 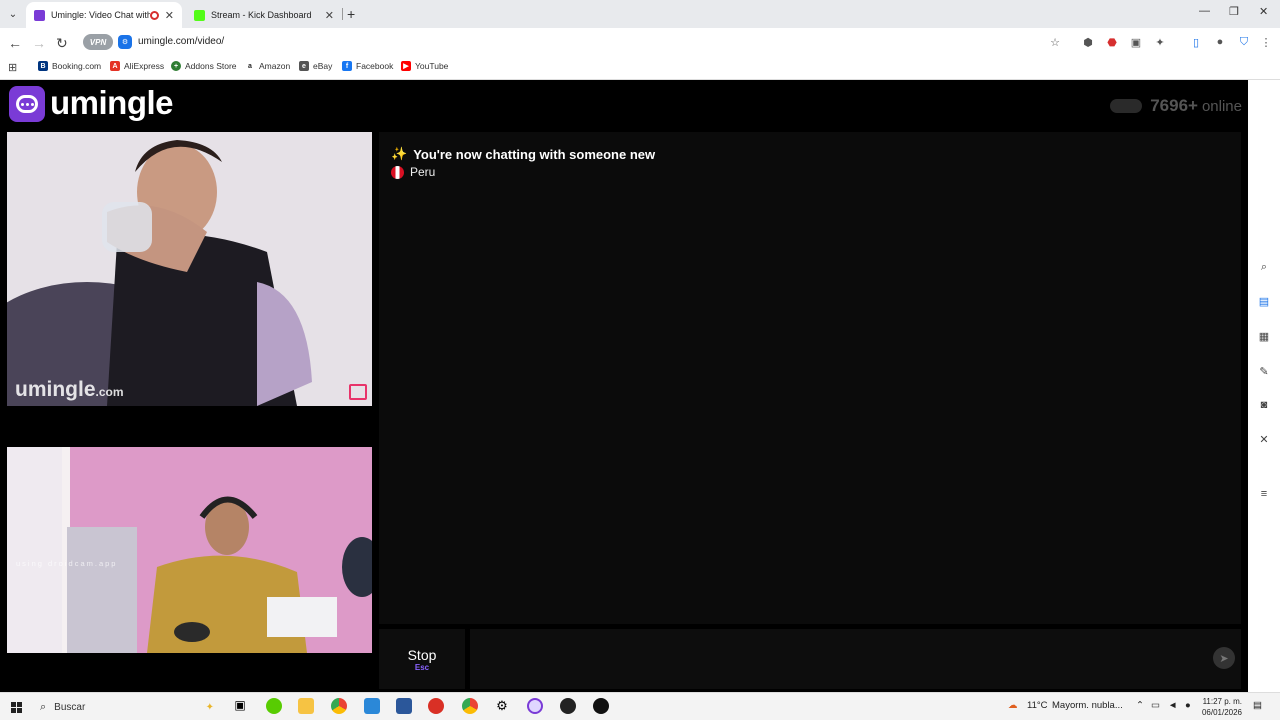 I want to click on microphone-icon: ●, so click(x=1188, y=705).